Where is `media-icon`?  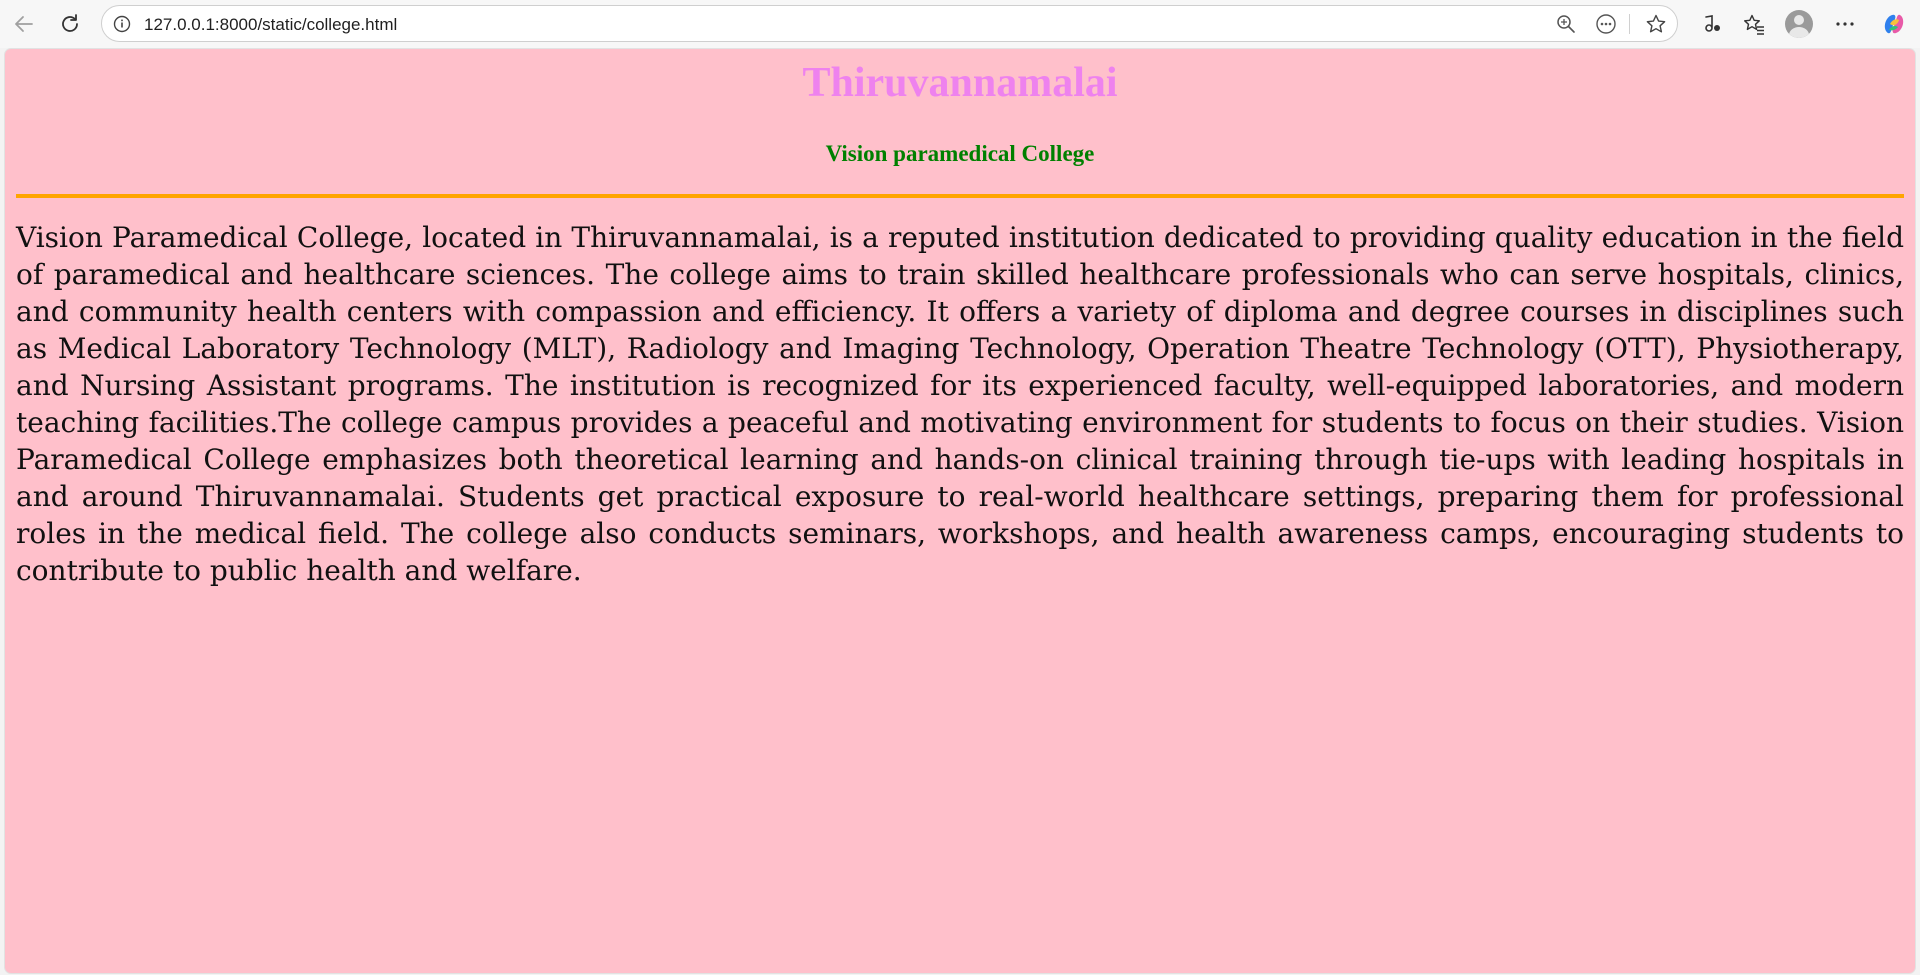 media-icon is located at coordinates (1712, 23).